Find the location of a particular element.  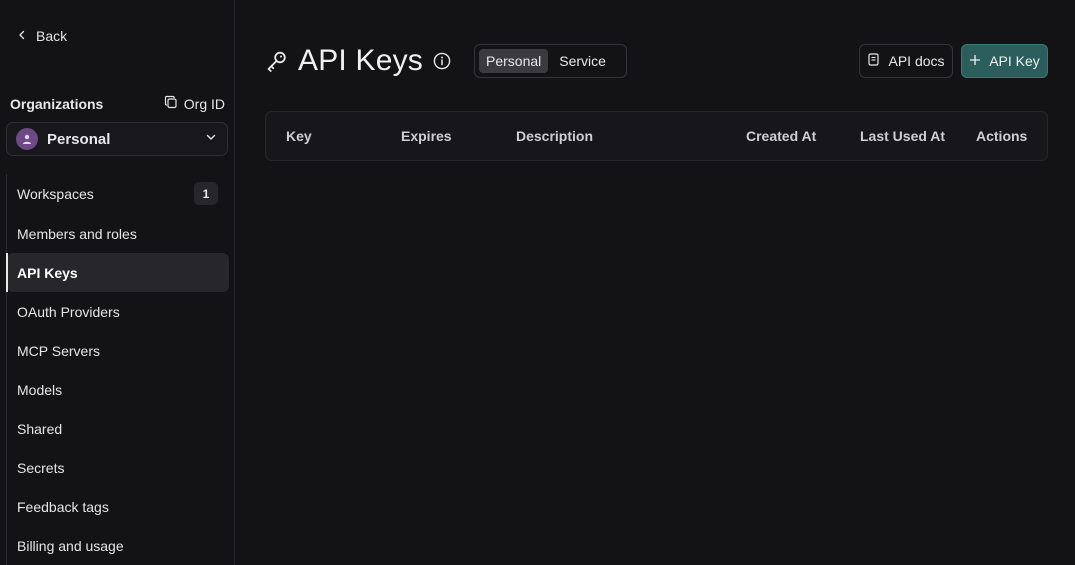

user-icon is located at coordinates (27, 139).